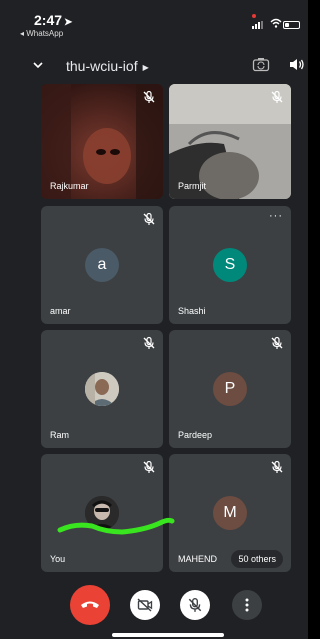 Image resolution: width=320 pixels, height=639 pixels. I want to click on end-call-button, so click(90, 605).